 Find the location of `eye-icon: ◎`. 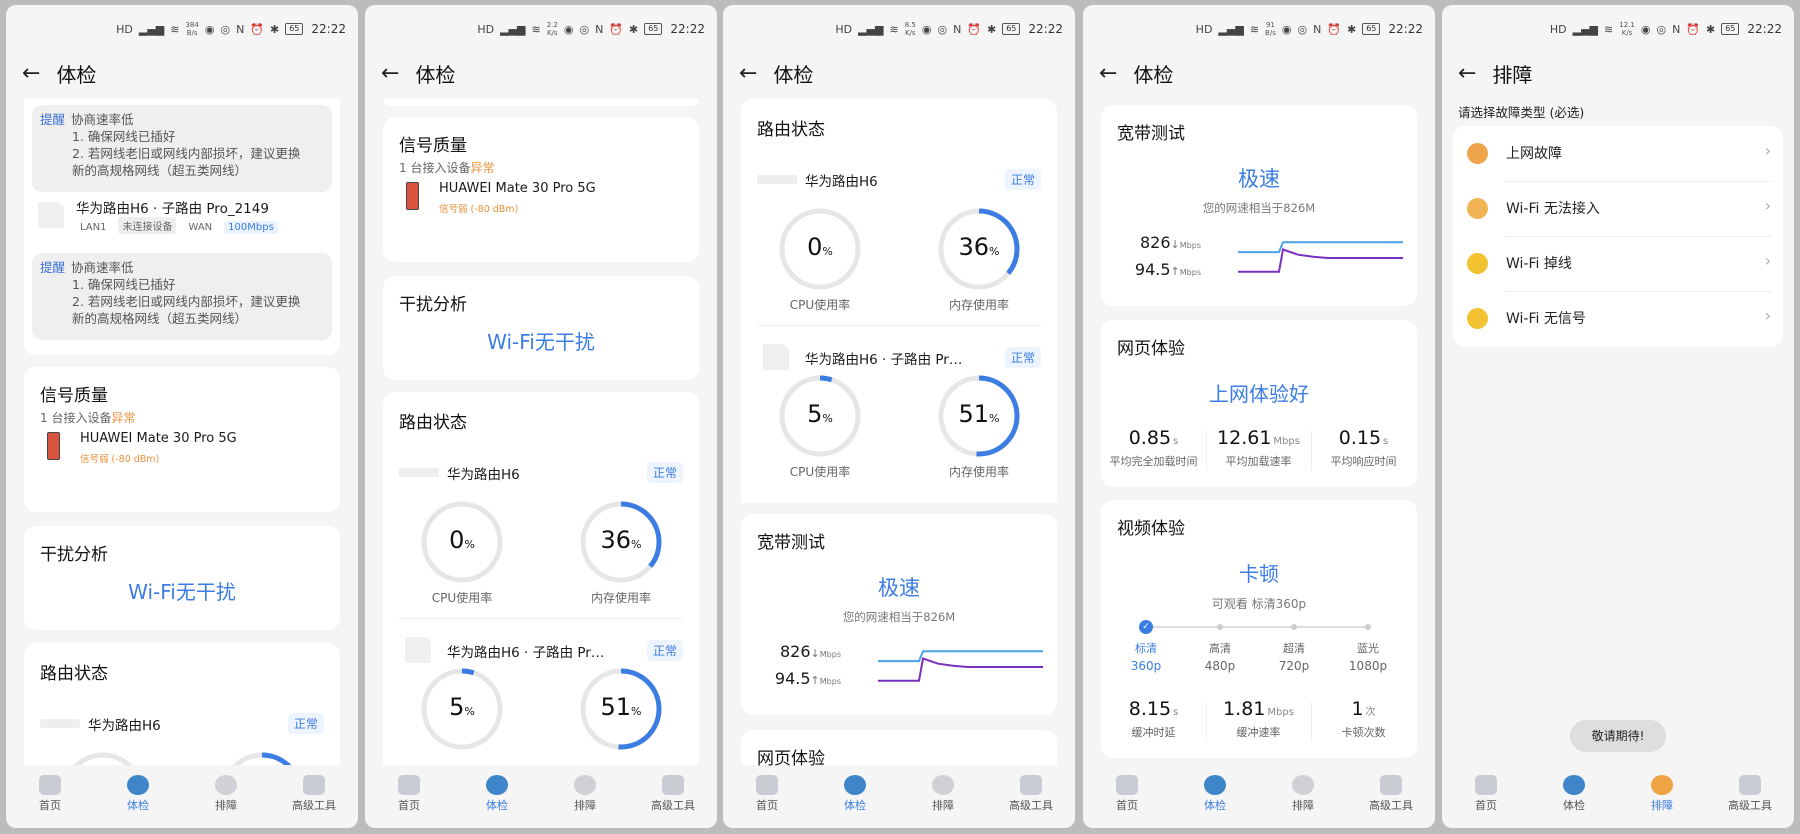

eye-icon: ◎ is located at coordinates (942, 29).